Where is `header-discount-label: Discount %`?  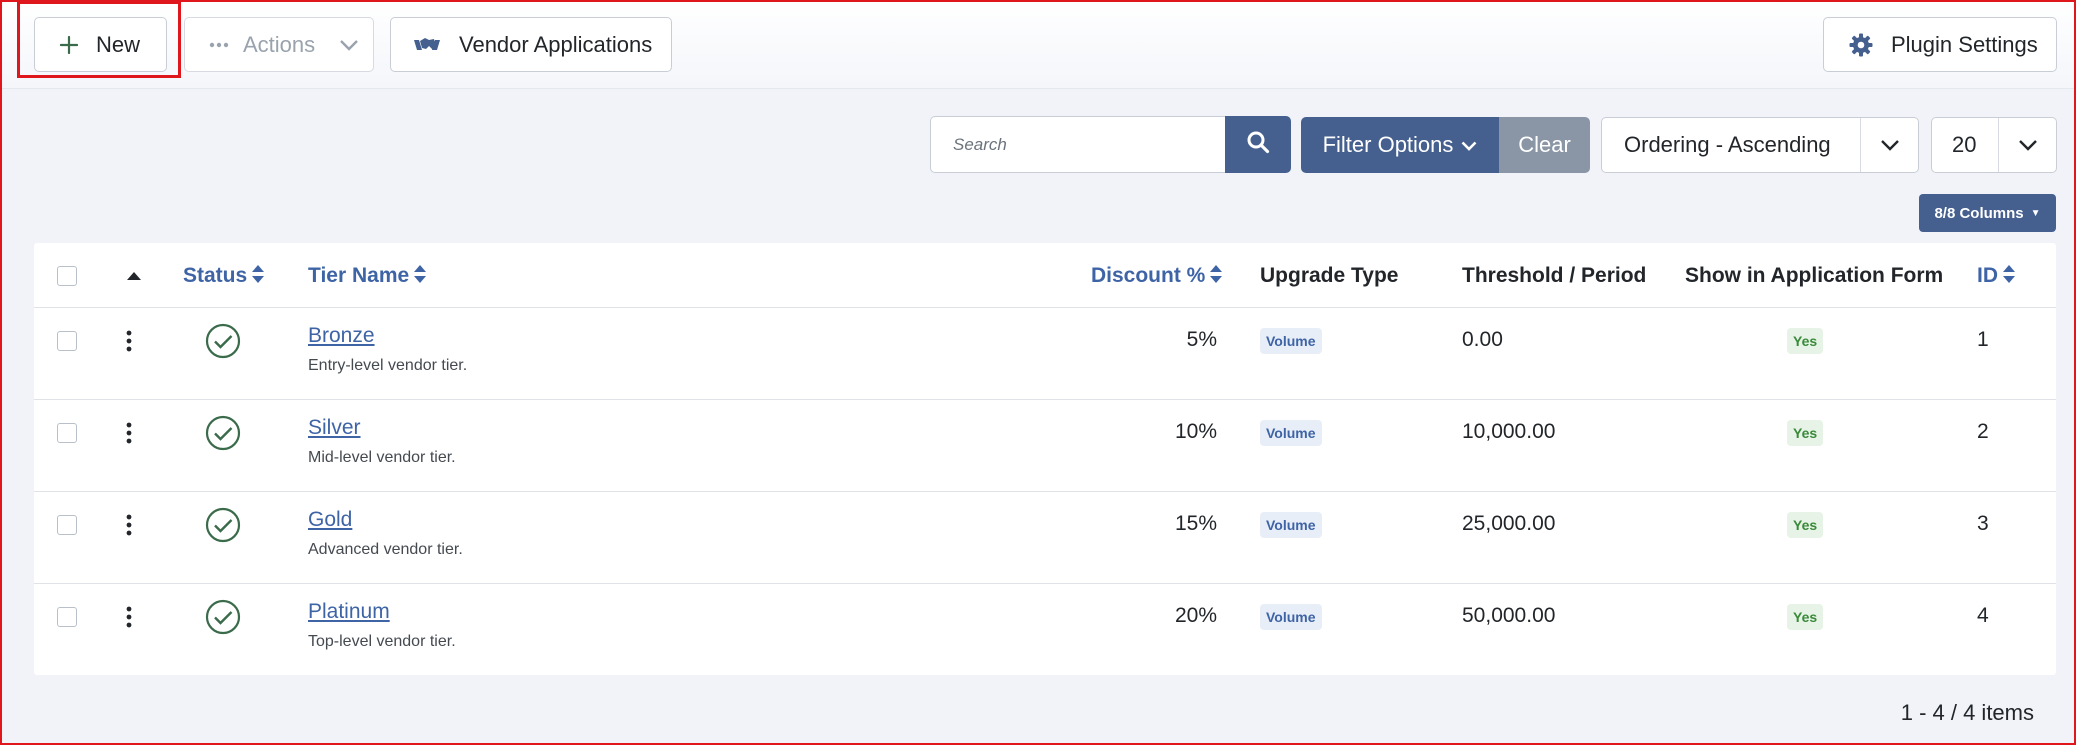 header-discount-label: Discount % is located at coordinates (1148, 275).